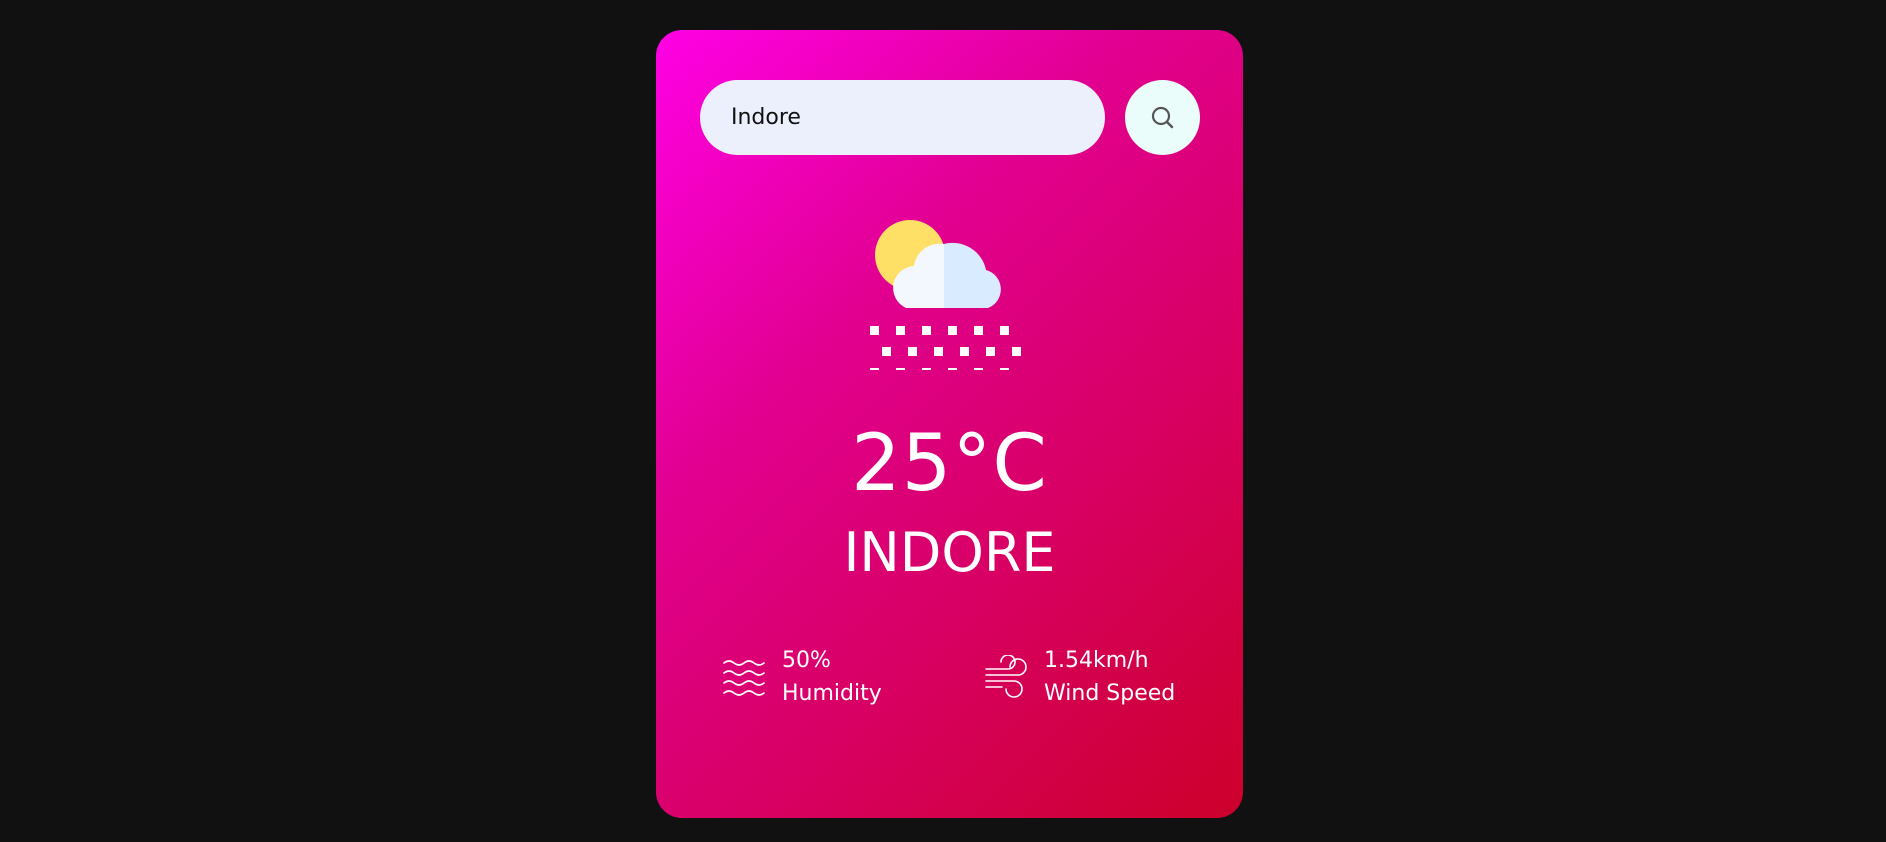  Describe the element at coordinates (806, 660) in the screenshot. I see `humidity-value: 50%` at that location.